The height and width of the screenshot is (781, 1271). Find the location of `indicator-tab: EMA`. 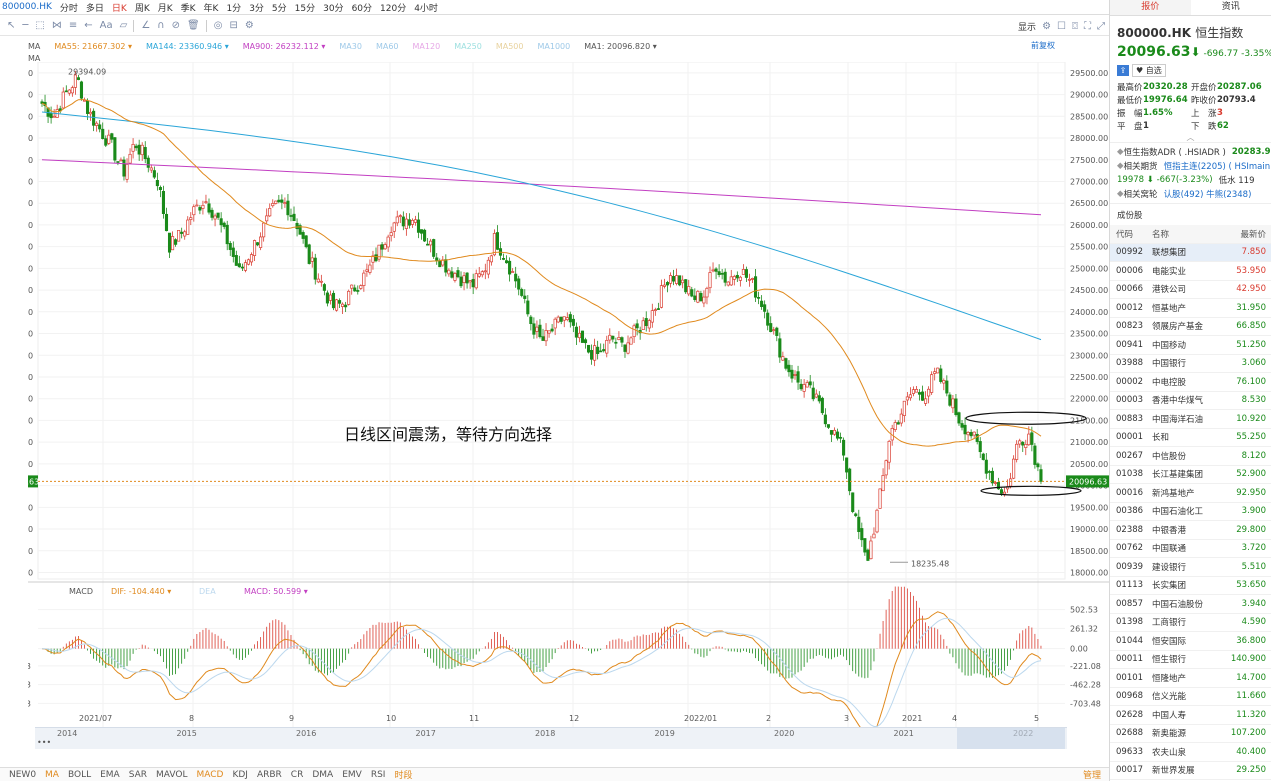

indicator-tab: EMA is located at coordinates (110, 775).